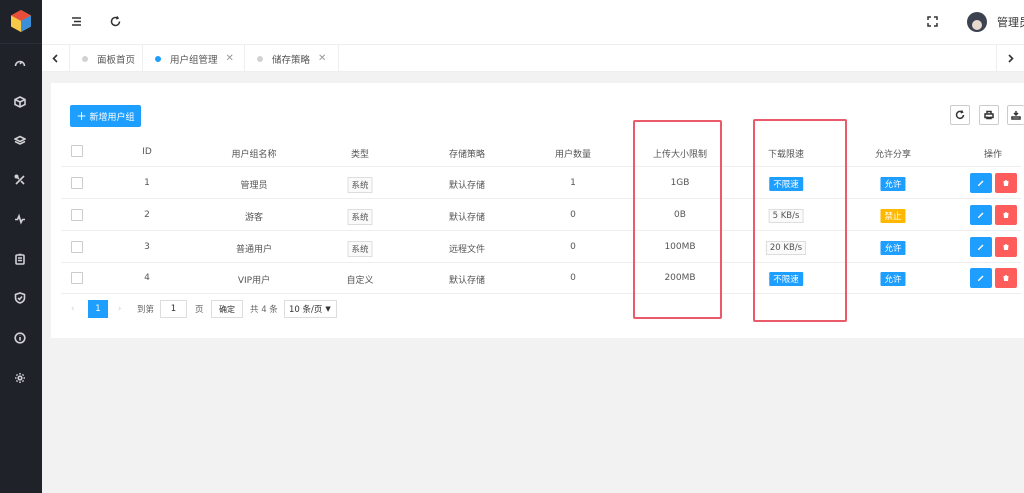 This screenshot has width=1024, height=493. I want to click on pager-prev-icon: ‹, so click(72, 309).